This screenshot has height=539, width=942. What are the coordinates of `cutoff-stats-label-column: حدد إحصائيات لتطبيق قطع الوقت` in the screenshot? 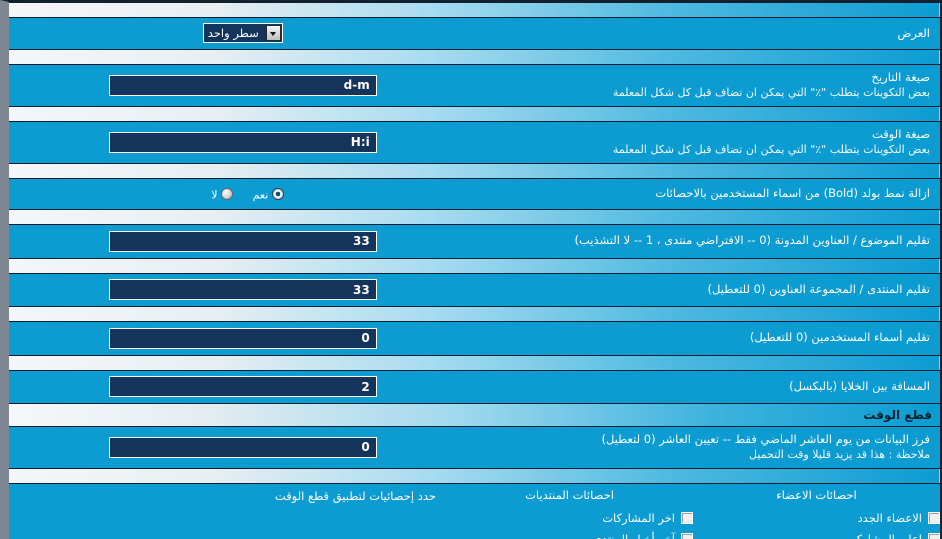 It's located at (227, 511).